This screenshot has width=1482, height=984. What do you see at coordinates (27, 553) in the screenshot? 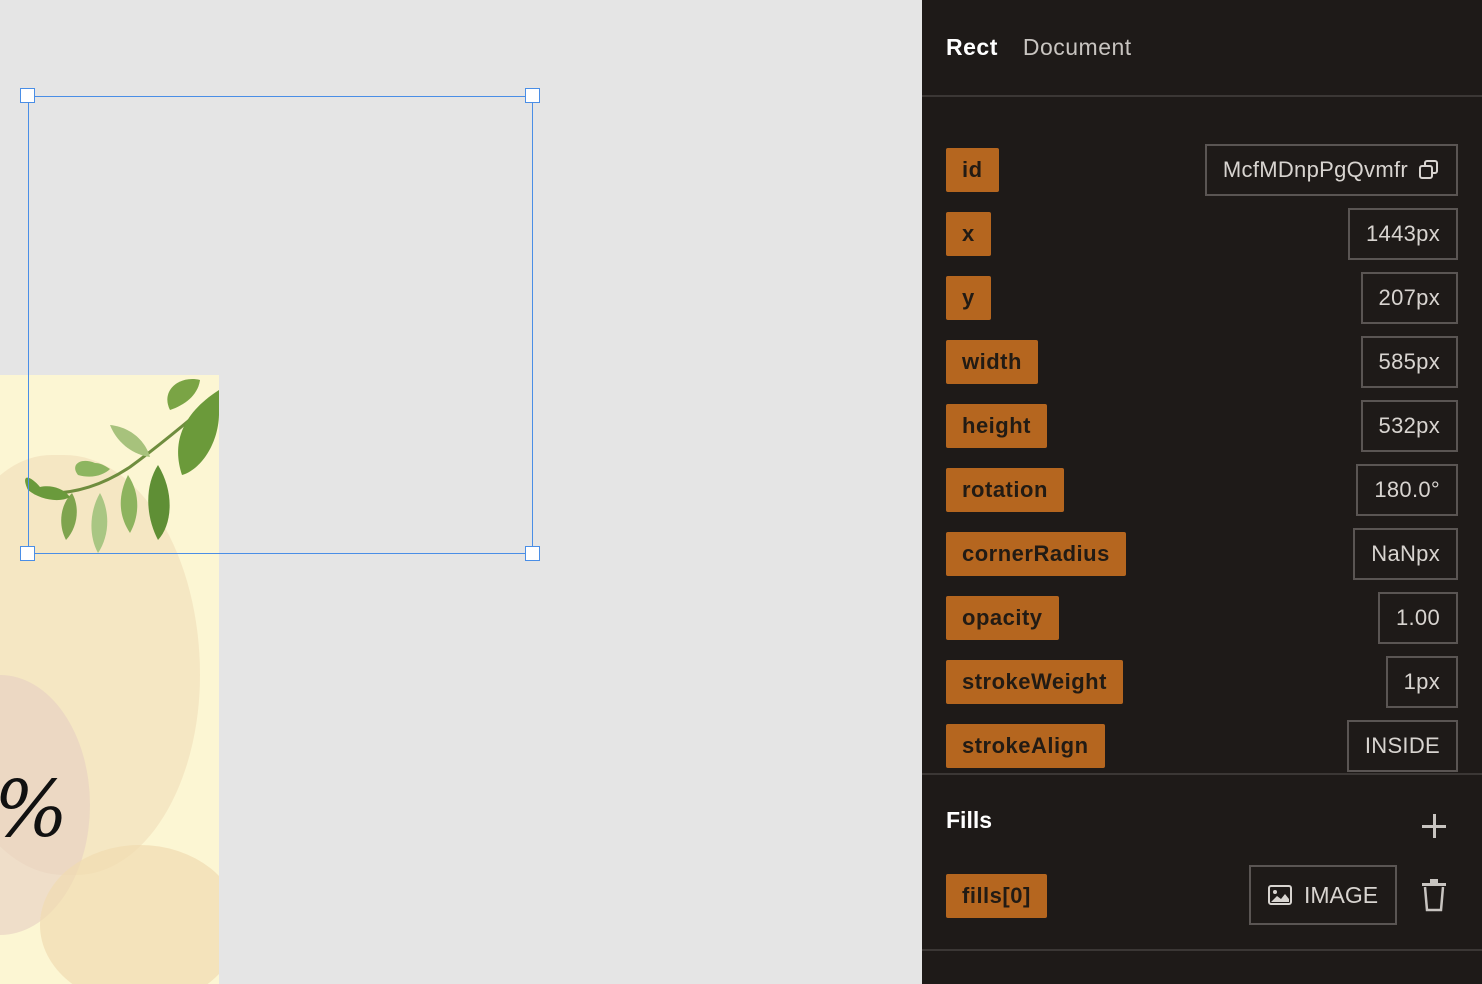
I see `resize-handle-bottom-left` at bounding box center [27, 553].